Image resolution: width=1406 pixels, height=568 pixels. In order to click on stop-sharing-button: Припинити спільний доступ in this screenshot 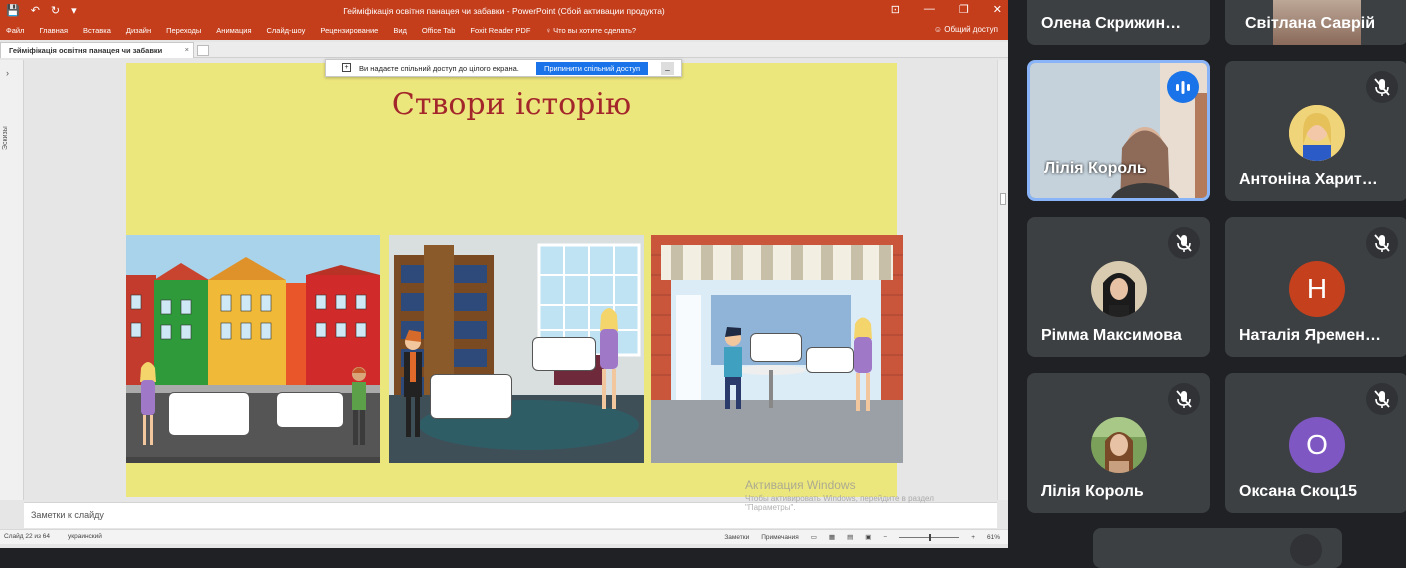, I will do `click(592, 68)`.